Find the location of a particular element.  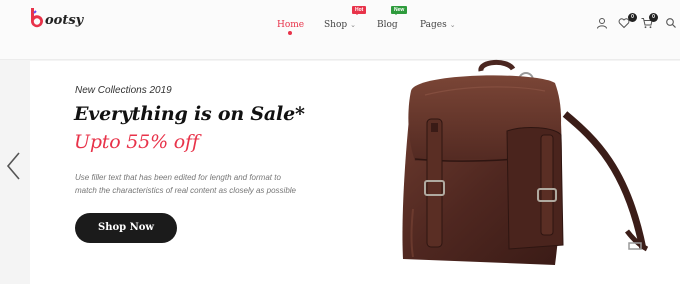

new-badge: New is located at coordinates (399, 10).